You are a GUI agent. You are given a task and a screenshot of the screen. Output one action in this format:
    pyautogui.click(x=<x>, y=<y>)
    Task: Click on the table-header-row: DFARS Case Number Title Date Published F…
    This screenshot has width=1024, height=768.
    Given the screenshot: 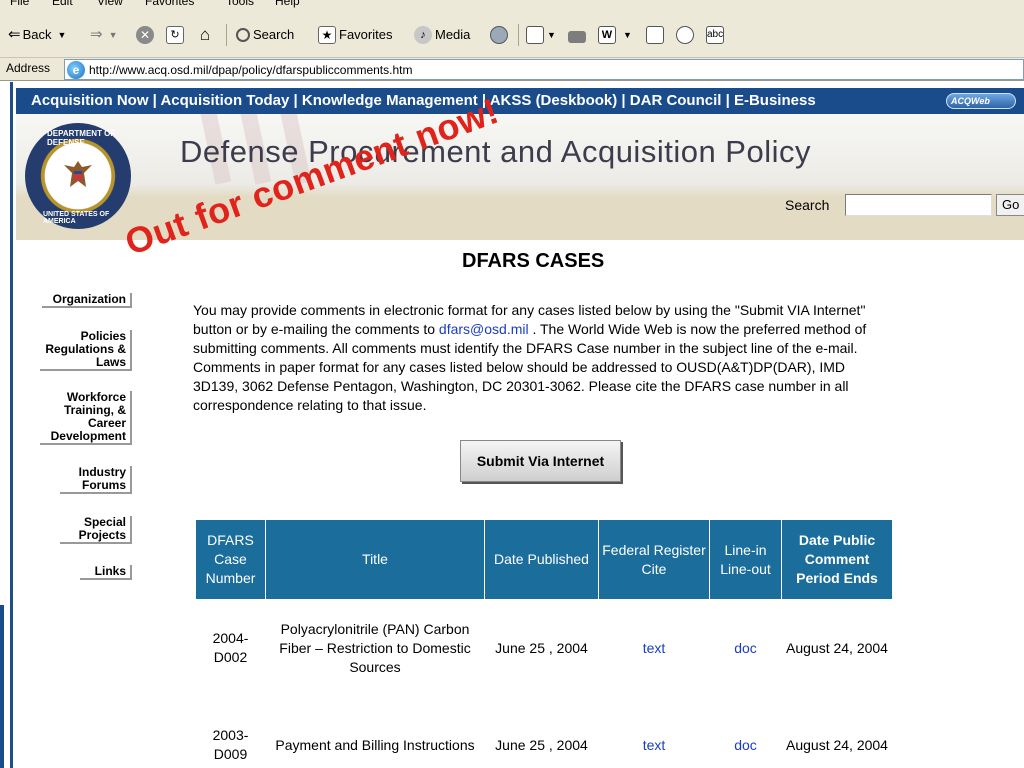 What is the action you would take?
    pyautogui.click(x=544, y=559)
    